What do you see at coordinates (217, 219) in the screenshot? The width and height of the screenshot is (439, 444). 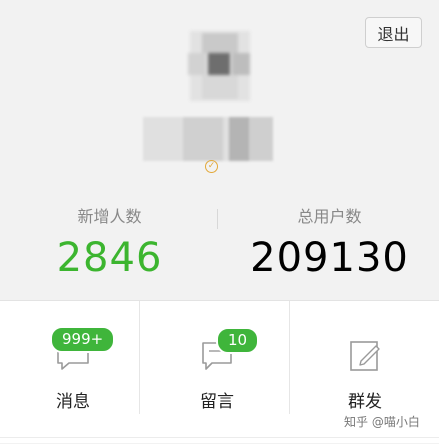 I see `stats-divider` at bounding box center [217, 219].